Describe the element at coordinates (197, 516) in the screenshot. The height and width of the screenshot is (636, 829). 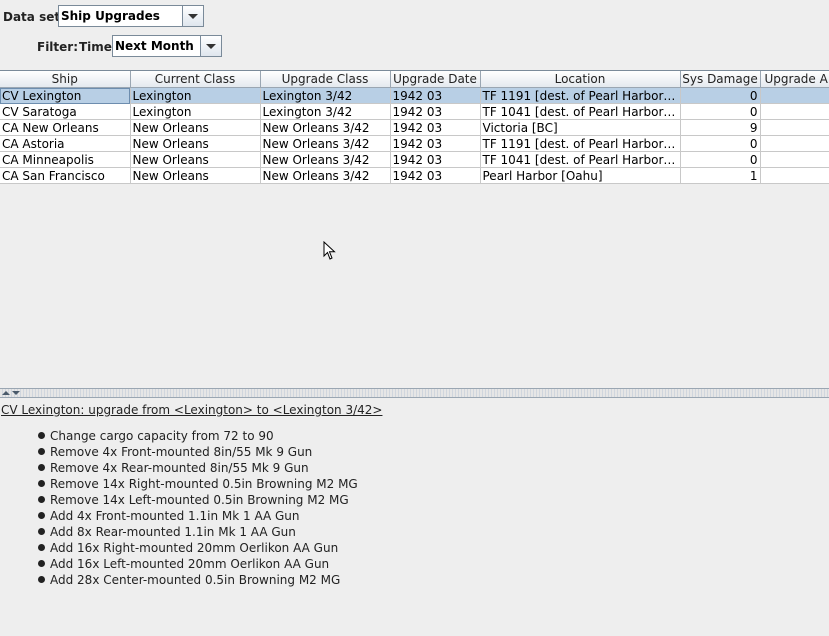
I see `list-item: Add 4x Front-mounted 1.1in Mk 1 AA Gun` at that location.